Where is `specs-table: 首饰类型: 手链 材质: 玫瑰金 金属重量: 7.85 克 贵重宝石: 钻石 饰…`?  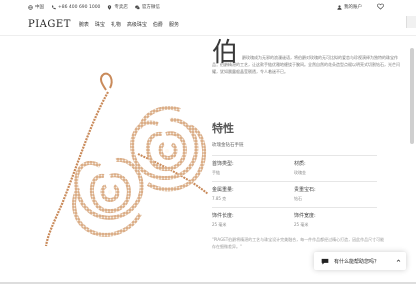 specs-table: 首饰类型: 手链 材质: 玫瑰金 金属重量: 7.85 克 贵重宝石: 钻石 饰… is located at coordinates (294, 194).